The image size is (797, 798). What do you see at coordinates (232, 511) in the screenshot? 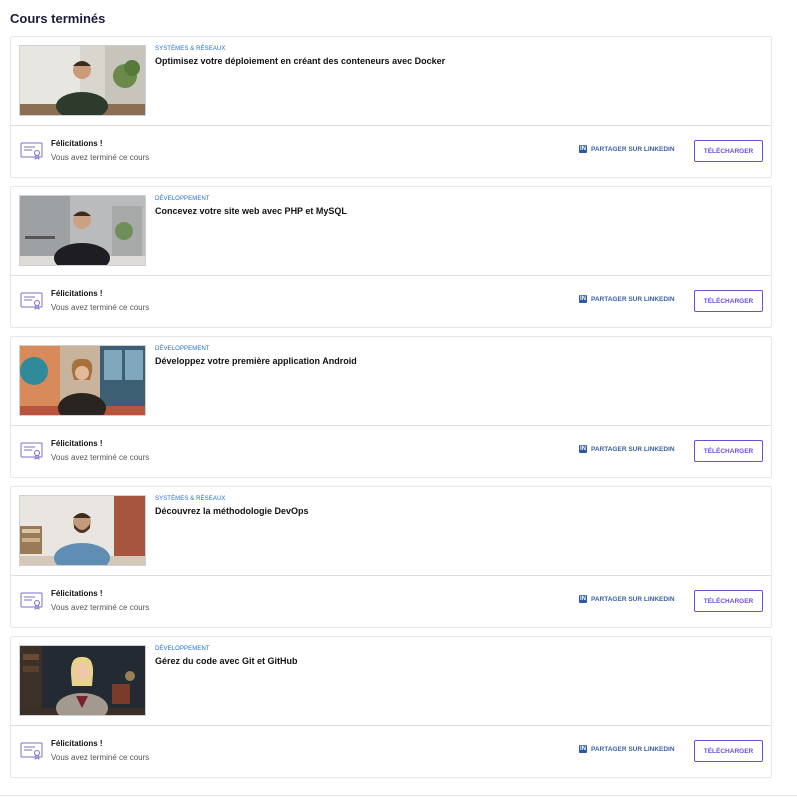
I see `course-title: Découvrez la méthodologie DevOps` at bounding box center [232, 511].